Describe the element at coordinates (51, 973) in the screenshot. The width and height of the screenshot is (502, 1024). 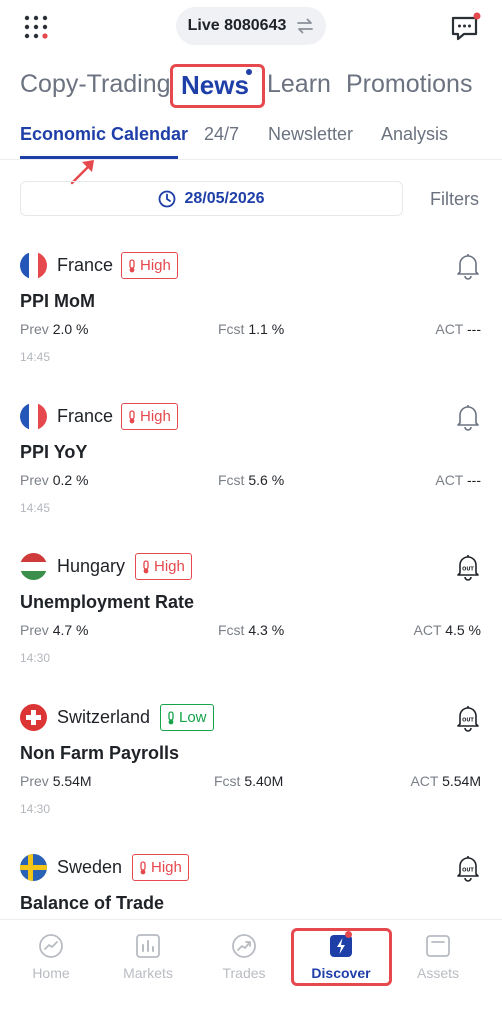
I see `nav-home-label: Home` at that location.